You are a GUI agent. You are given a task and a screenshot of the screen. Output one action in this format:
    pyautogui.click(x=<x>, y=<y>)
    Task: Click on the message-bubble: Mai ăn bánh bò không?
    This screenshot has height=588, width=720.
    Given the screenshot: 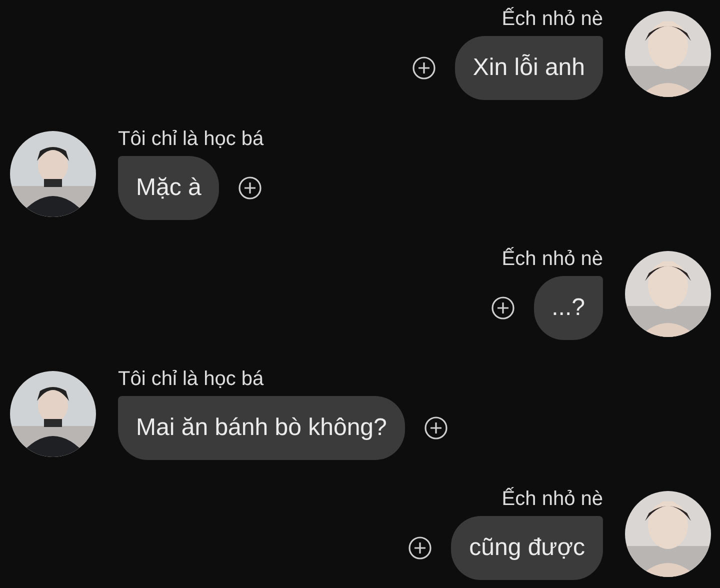 What is the action you would take?
    pyautogui.click(x=261, y=428)
    